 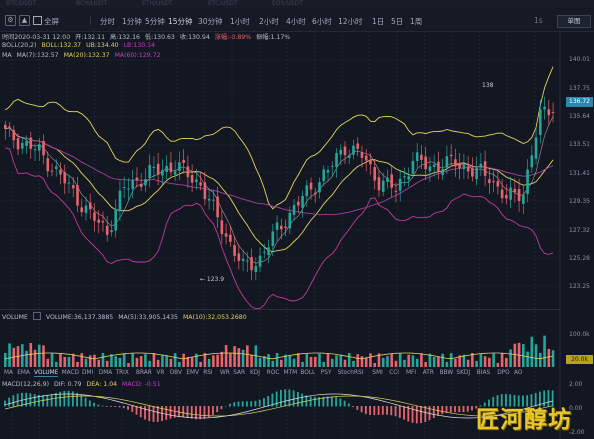 I want to click on fullscreen-label: 全屏, so click(x=51, y=21).